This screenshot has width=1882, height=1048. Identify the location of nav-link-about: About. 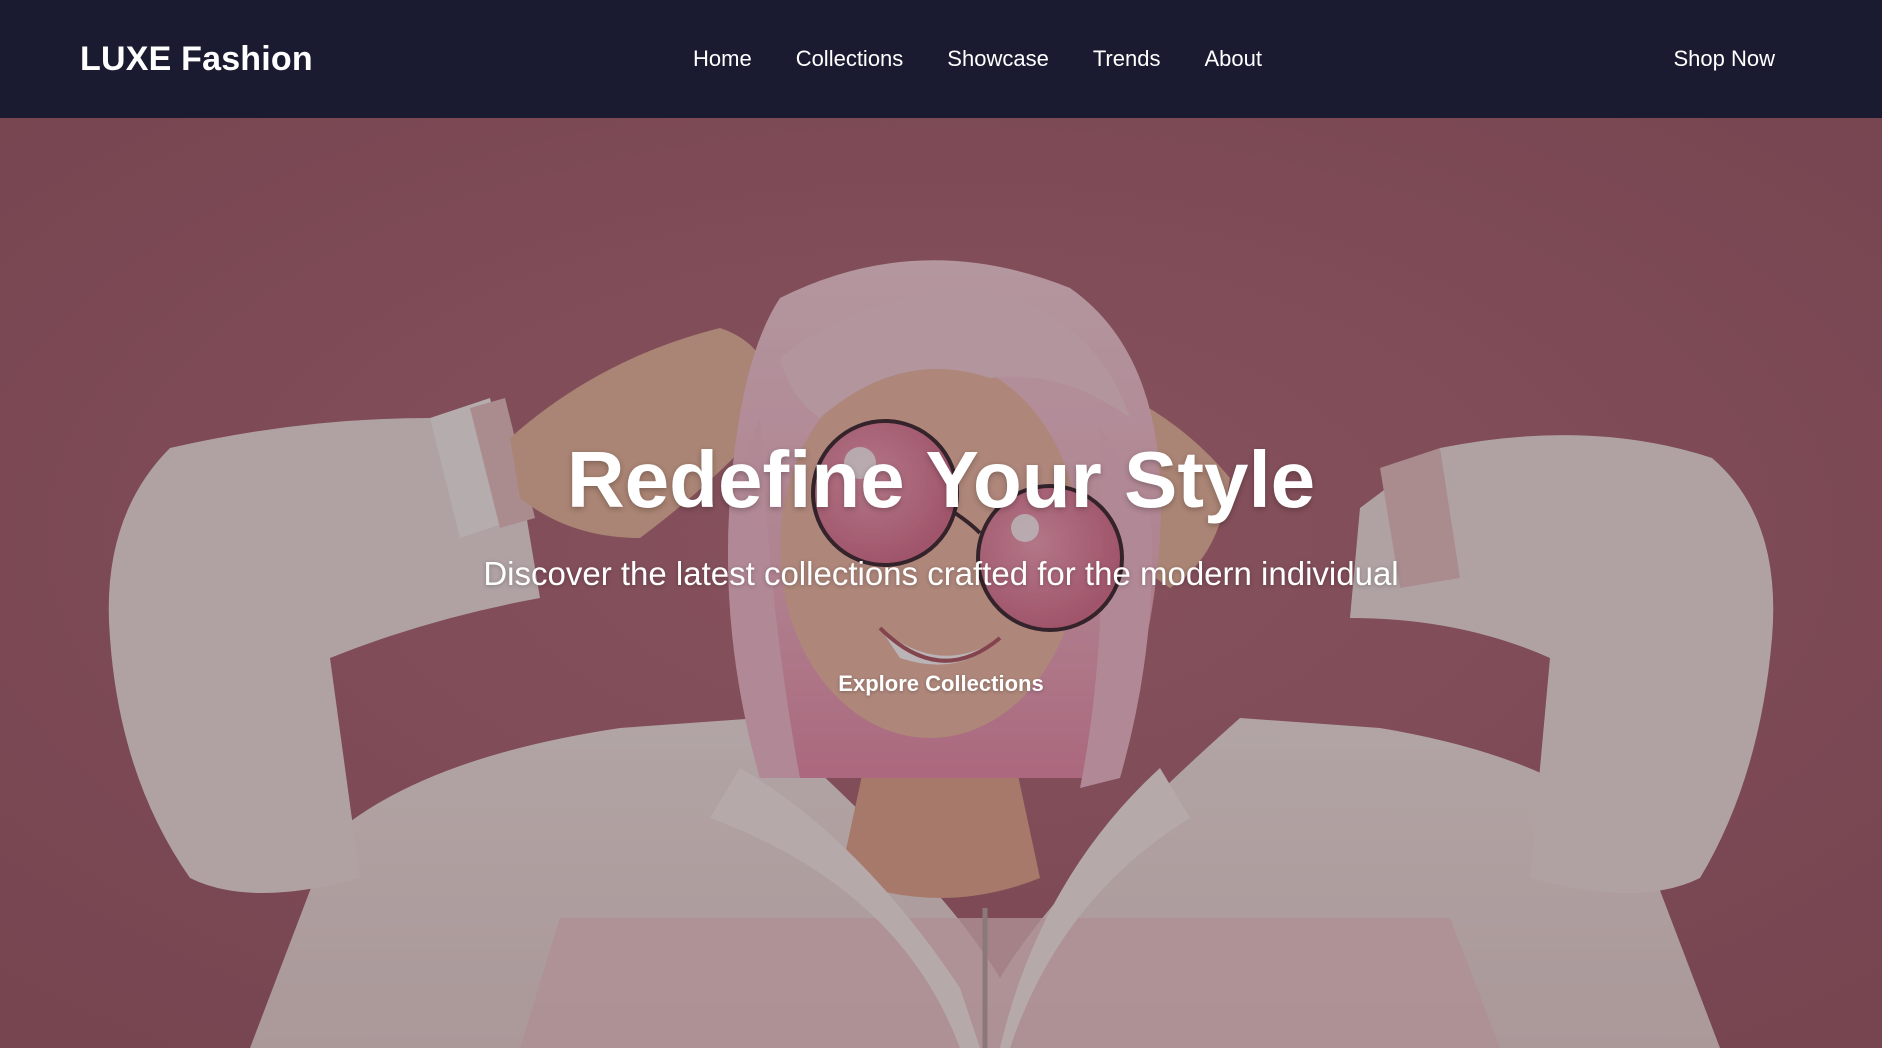
(1233, 59).